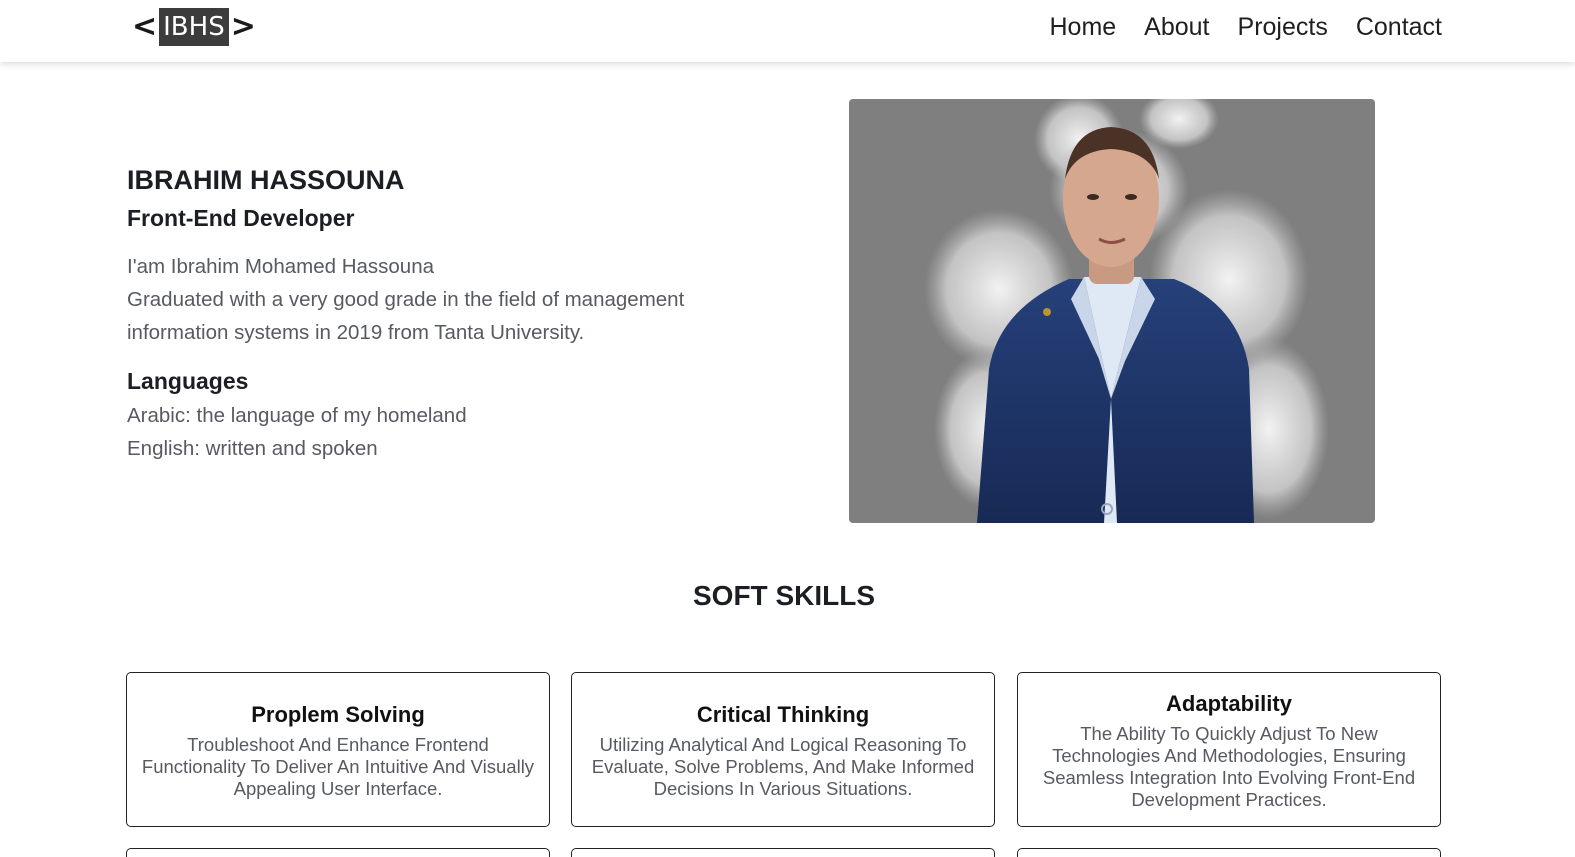 The height and width of the screenshot is (857, 1575). What do you see at coordinates (297, 415) in the screenshot?
I see `language-item: Arabic: the language of my homeland` at bounding box center [297, 415].